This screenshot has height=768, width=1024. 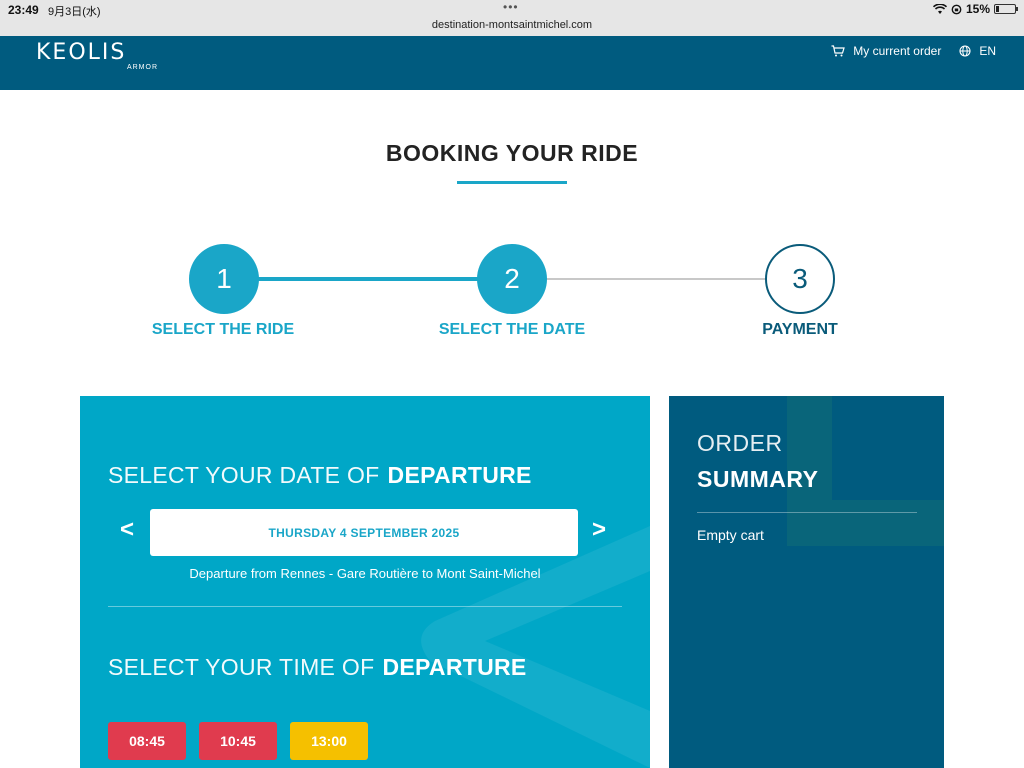 I want to click on step-1-circle: 1, so click(x=224, y=279).